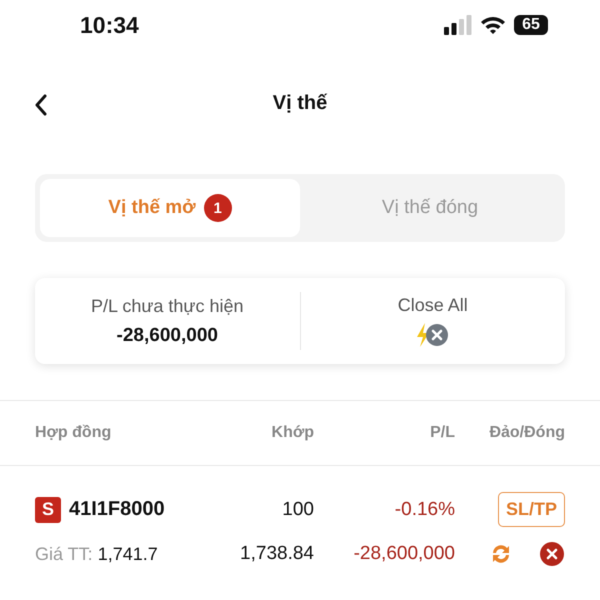  What do you see at coordinates (218, 208) in the screenshot?
I see `count-badge: 1` at bounding box center [218, 208].